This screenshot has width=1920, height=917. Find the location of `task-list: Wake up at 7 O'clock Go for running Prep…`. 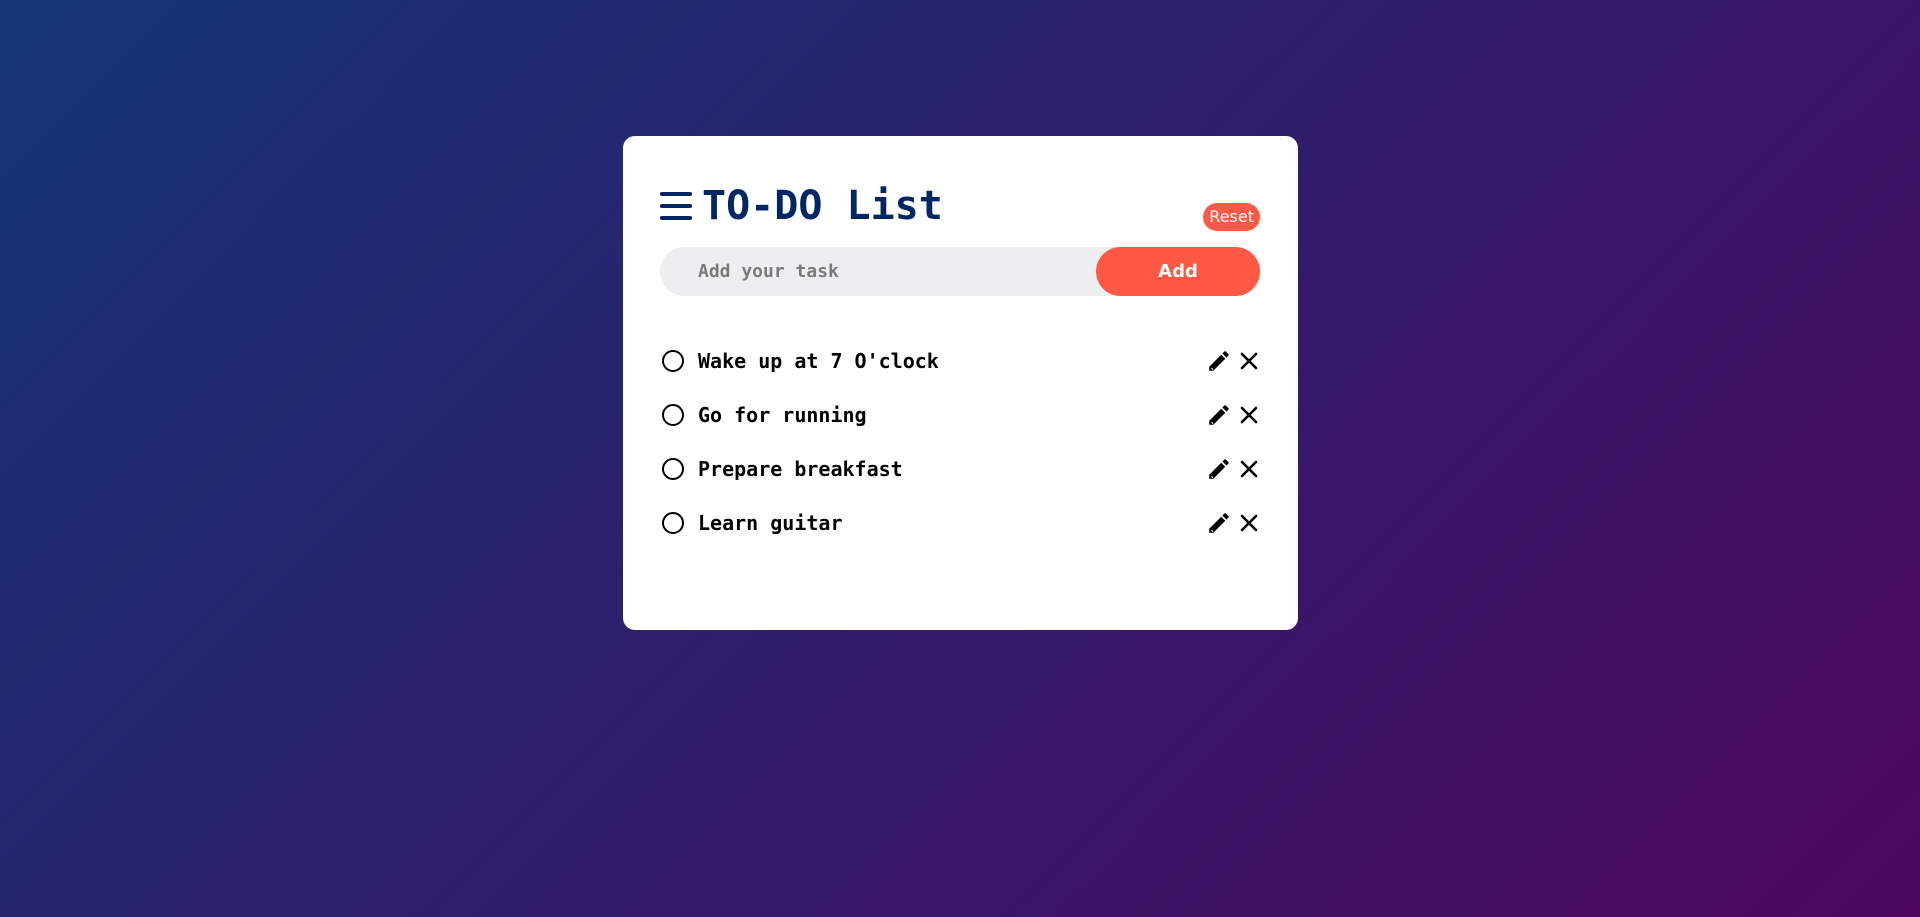

task-list: Wake up at 7 O'clock Go for running Prep… is located at coordinates (962, 442).